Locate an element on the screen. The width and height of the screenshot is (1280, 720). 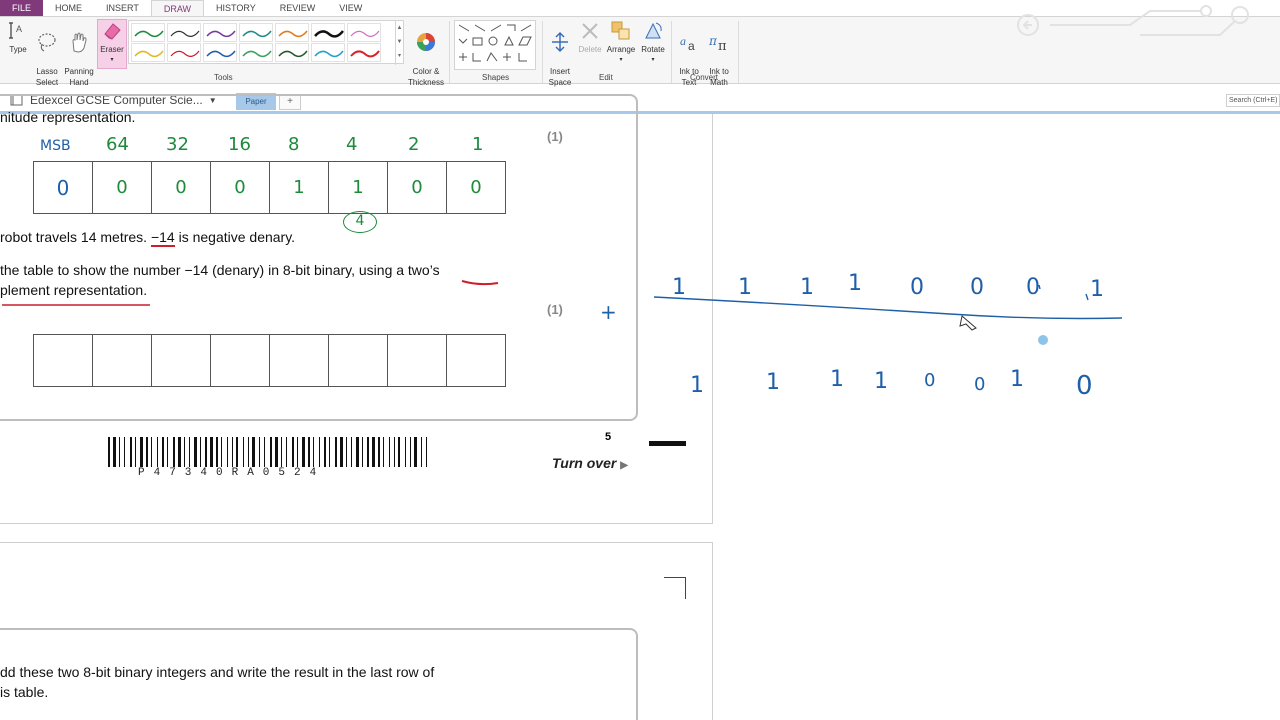
rotate-button: Rotate ▾ is located at coordinates (653, 43).